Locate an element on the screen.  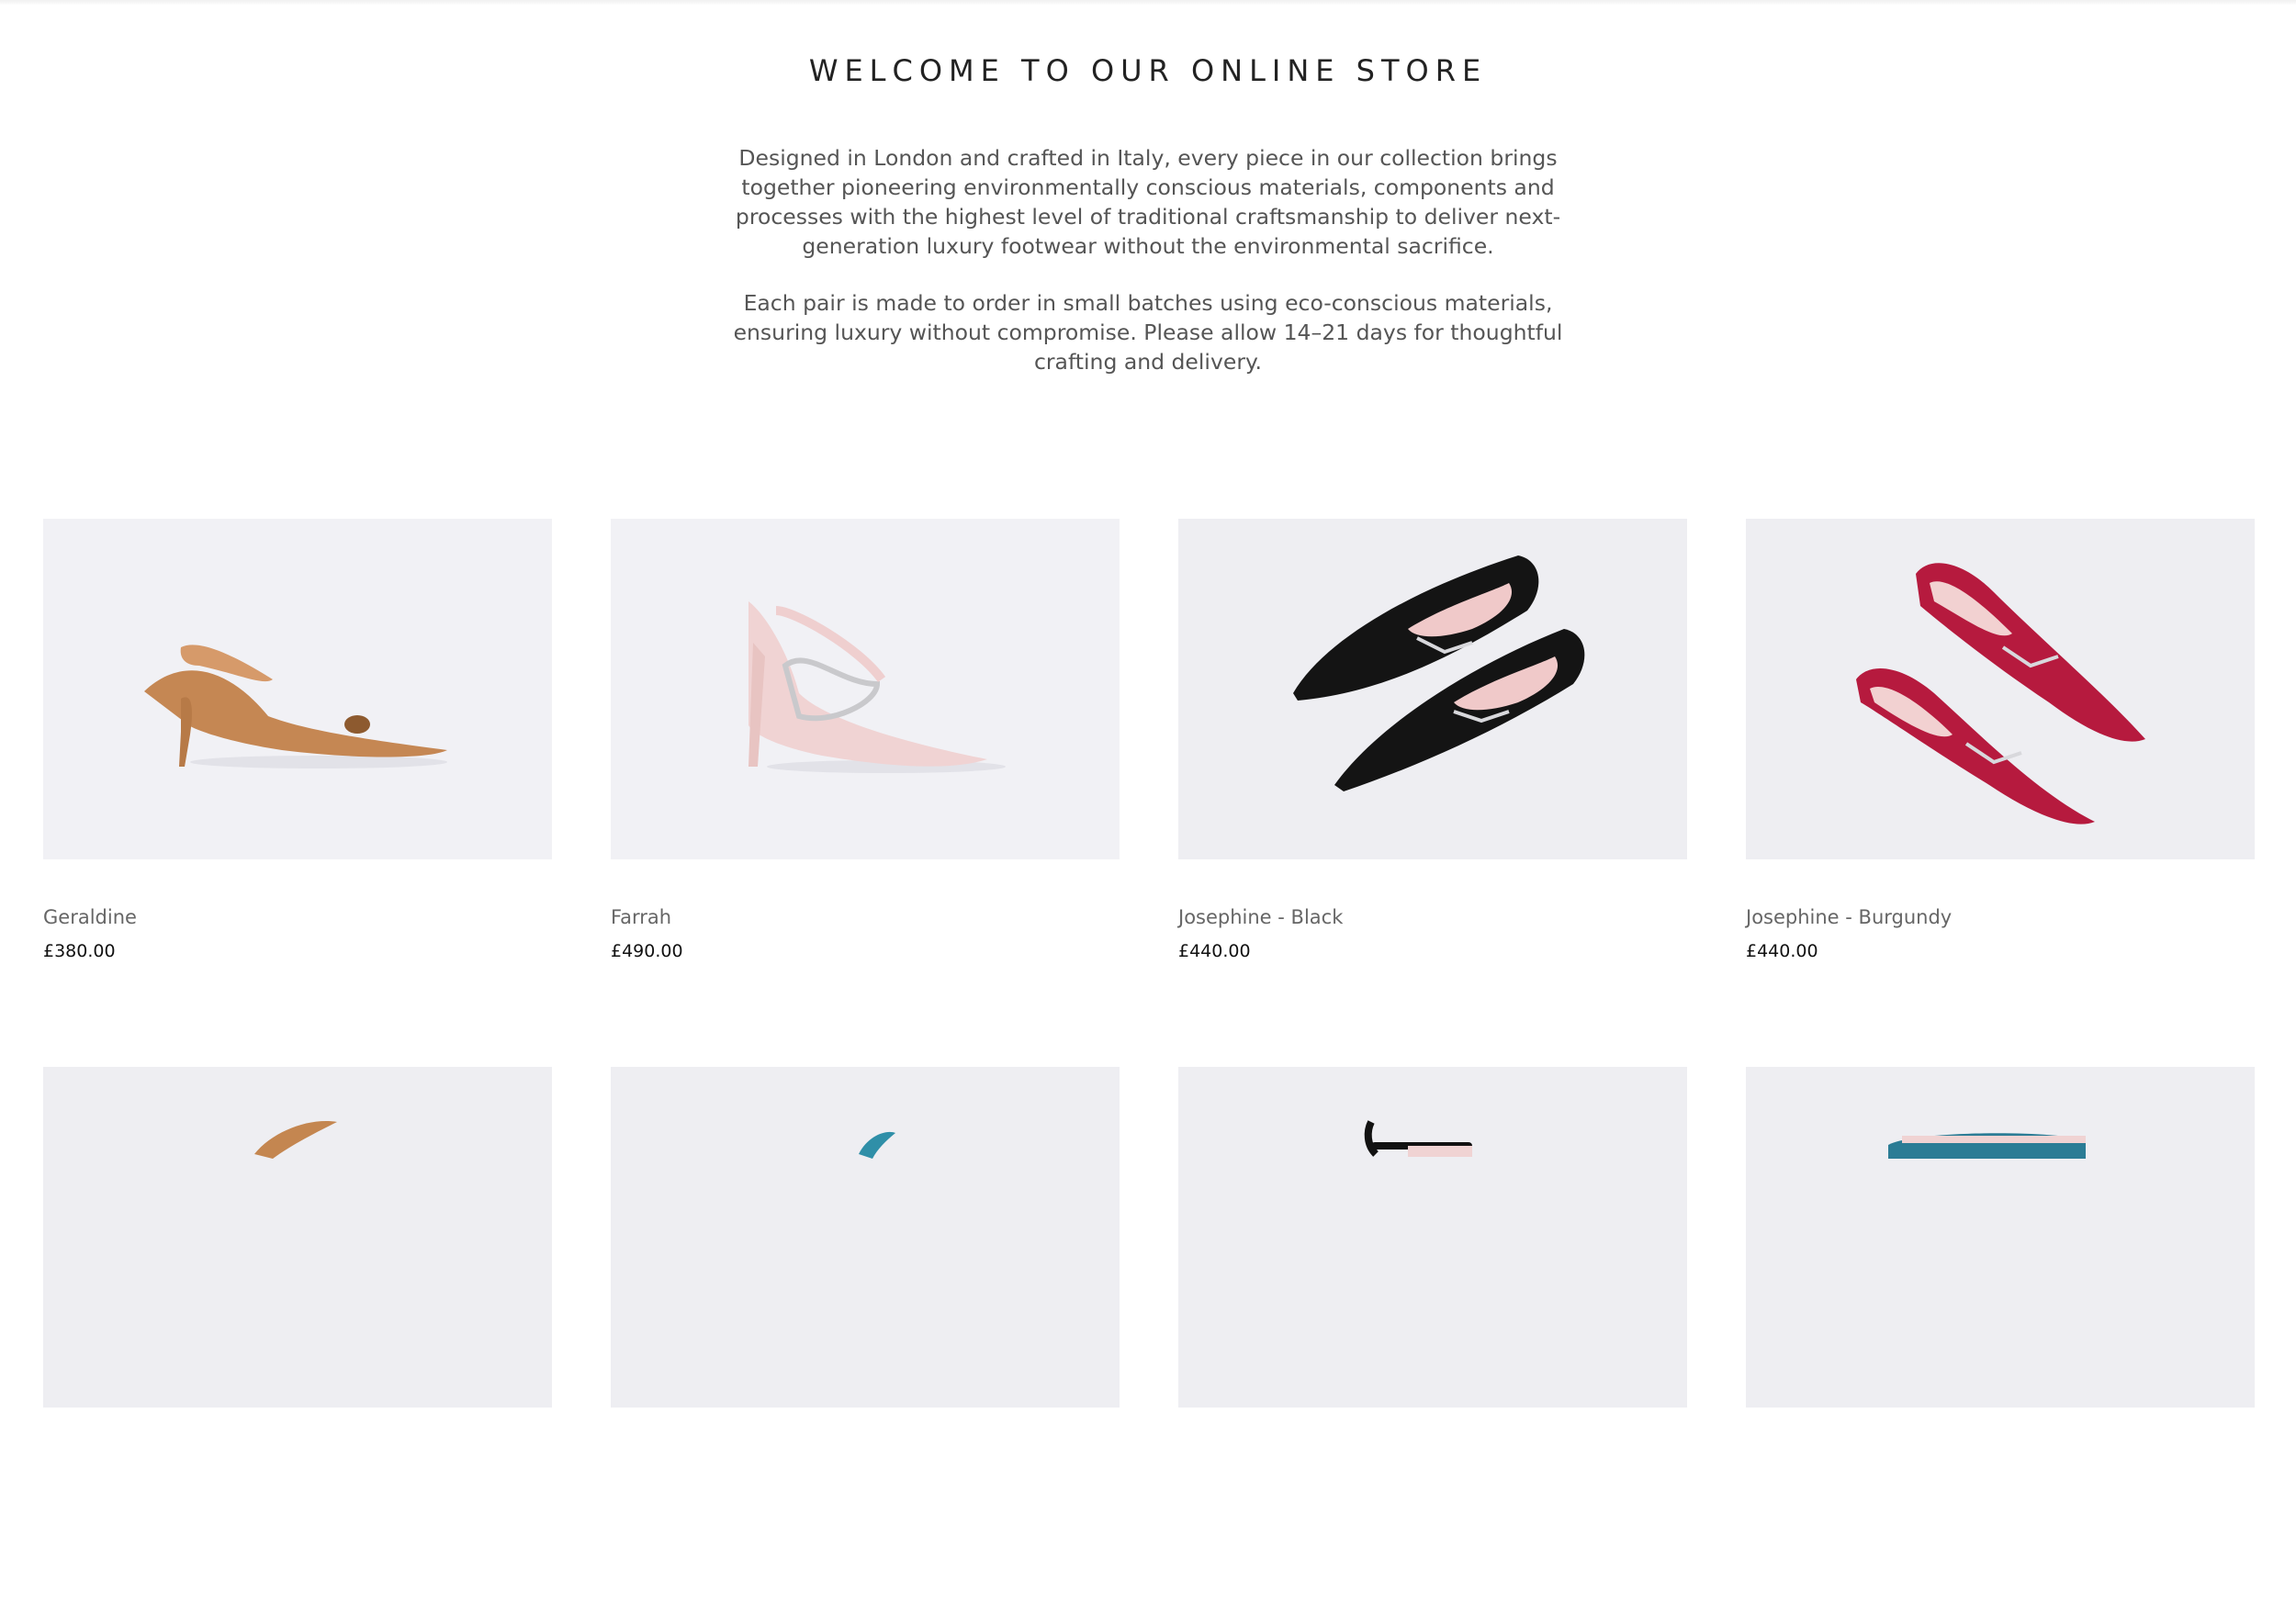
product-price: £490.00 is located at coordinates (647, 951).